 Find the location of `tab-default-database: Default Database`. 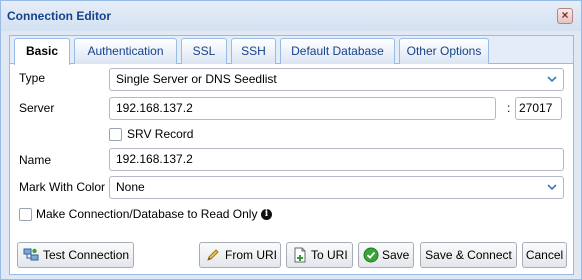

tab-default-database: Default Database is located at coordinates (337, 51).